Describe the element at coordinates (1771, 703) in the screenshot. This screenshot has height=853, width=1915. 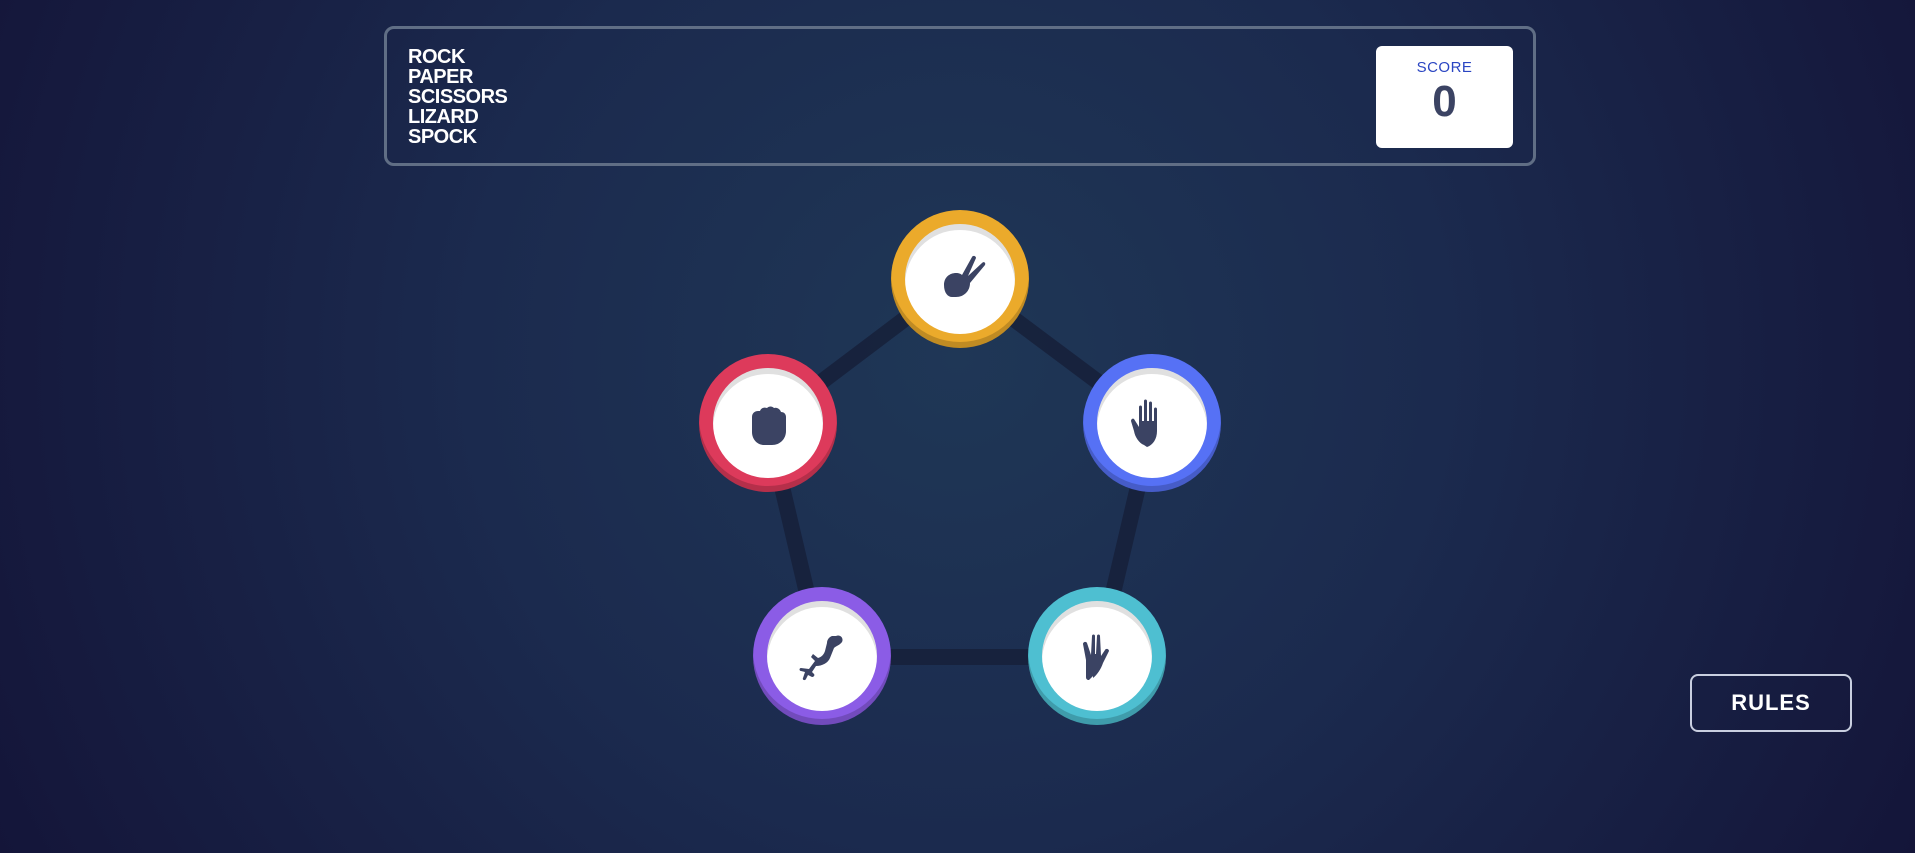
I see `rules-button: RULES` at that location.